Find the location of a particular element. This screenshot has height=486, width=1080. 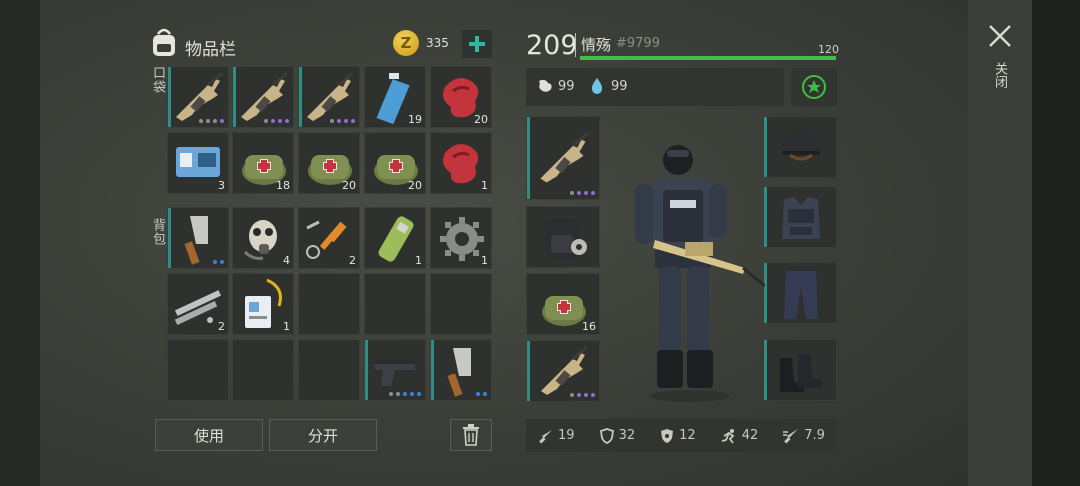

trash-icon is located at coordinates (471, 435).